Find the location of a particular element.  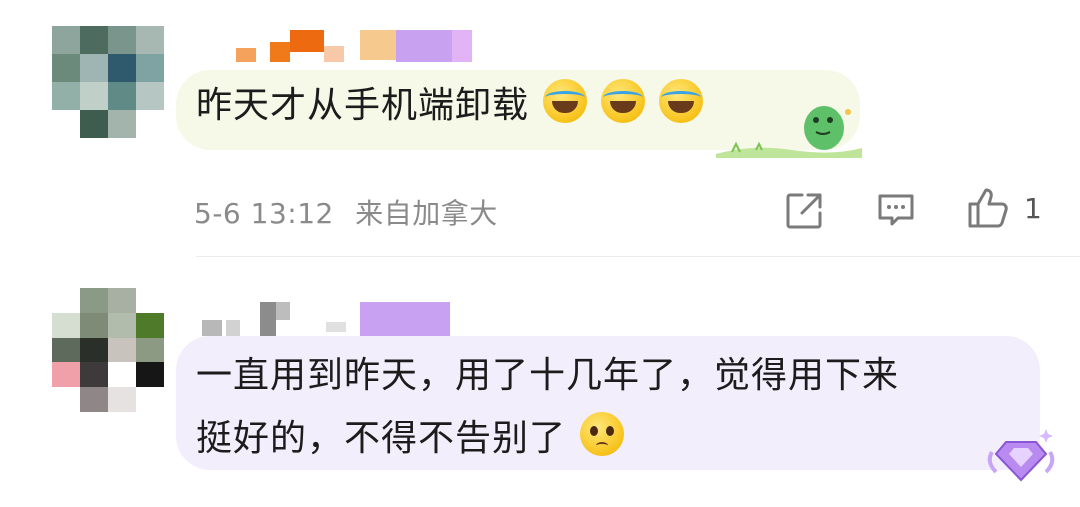

dinosaur-sticker-icon is located at coordinates (789, 132).